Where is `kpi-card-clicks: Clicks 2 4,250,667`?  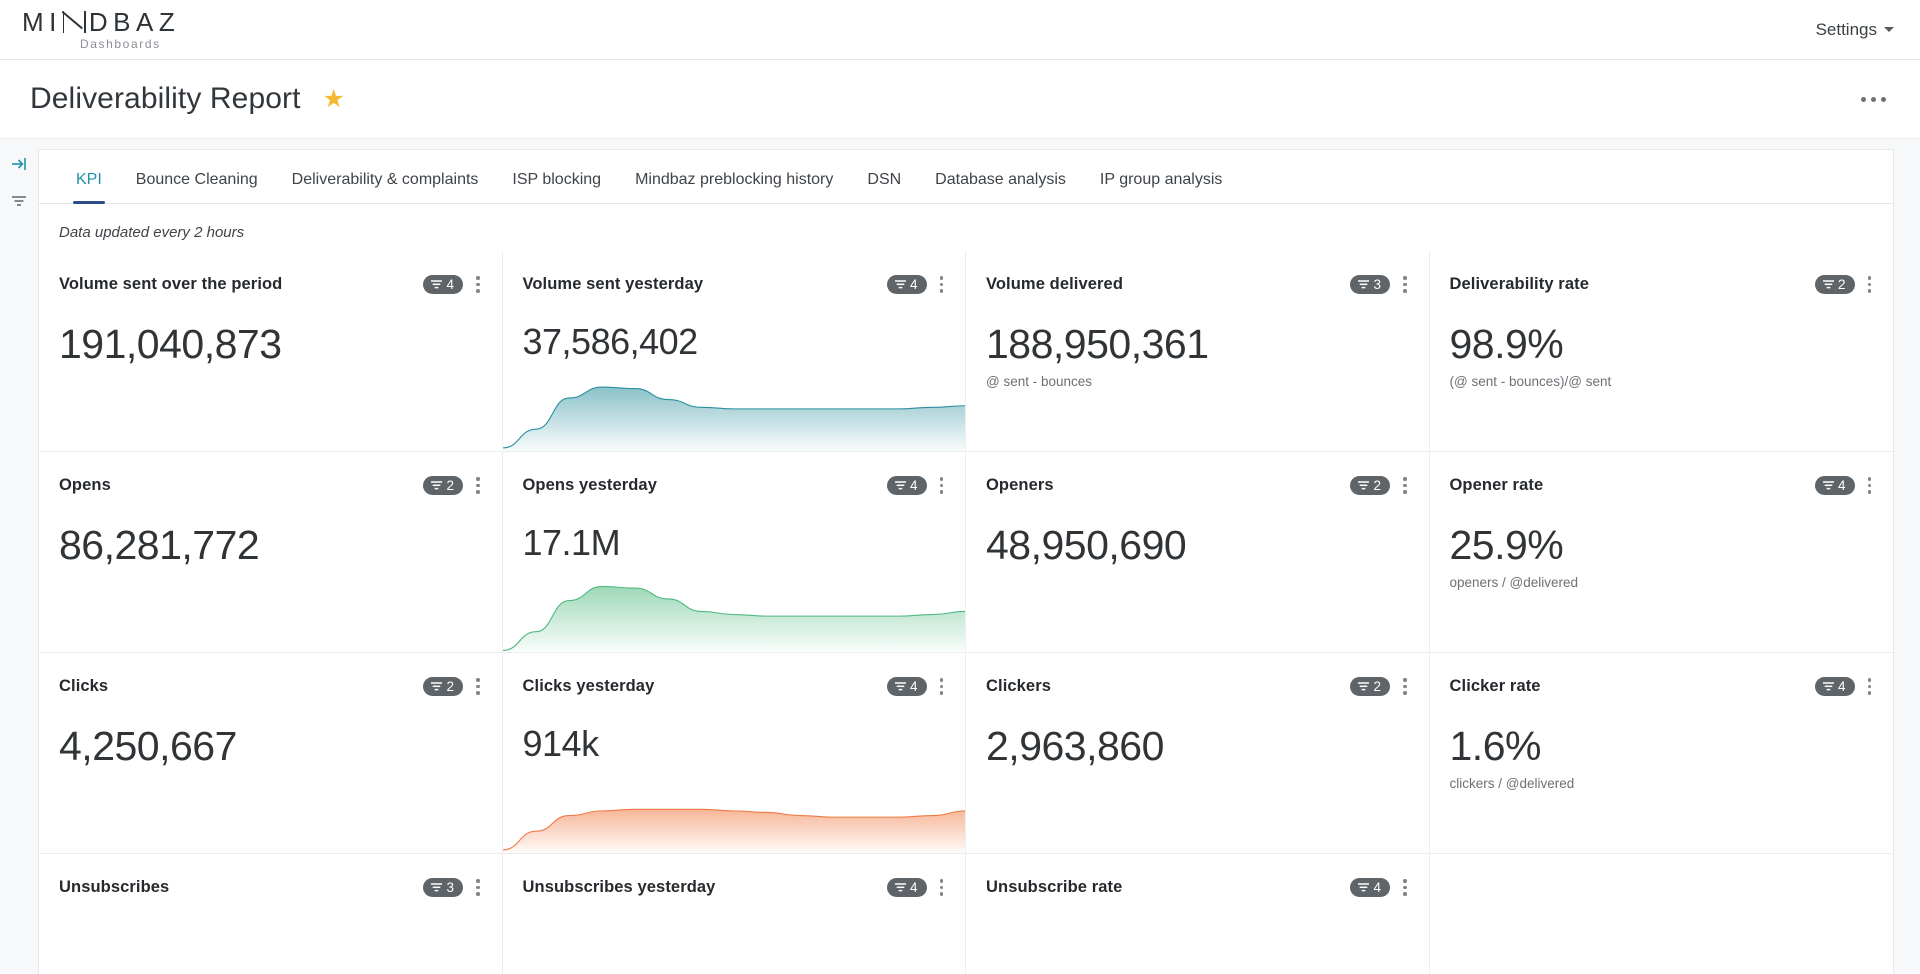
kpi-card-clicks: Clicks 2 4,250,667 is located at coordinates (271, 753).